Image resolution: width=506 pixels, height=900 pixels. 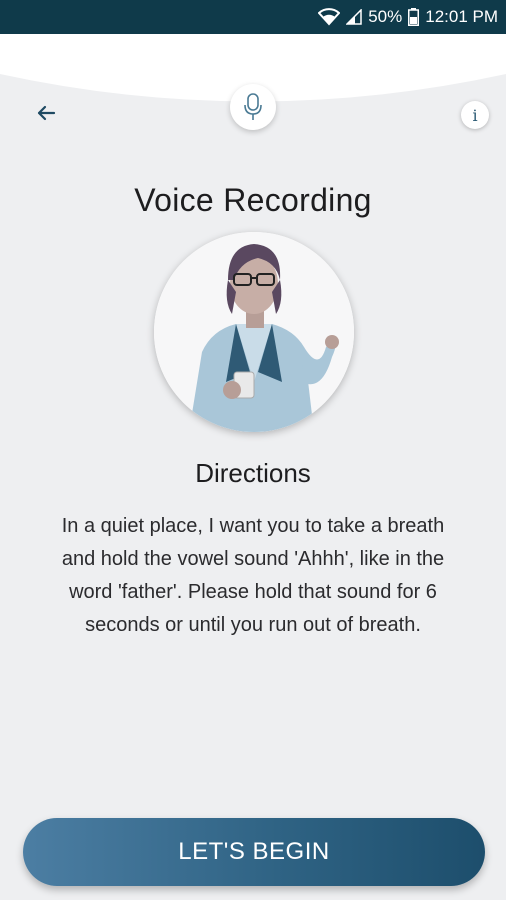 I want to click on info-icon: i, so click(x=475, y=115).